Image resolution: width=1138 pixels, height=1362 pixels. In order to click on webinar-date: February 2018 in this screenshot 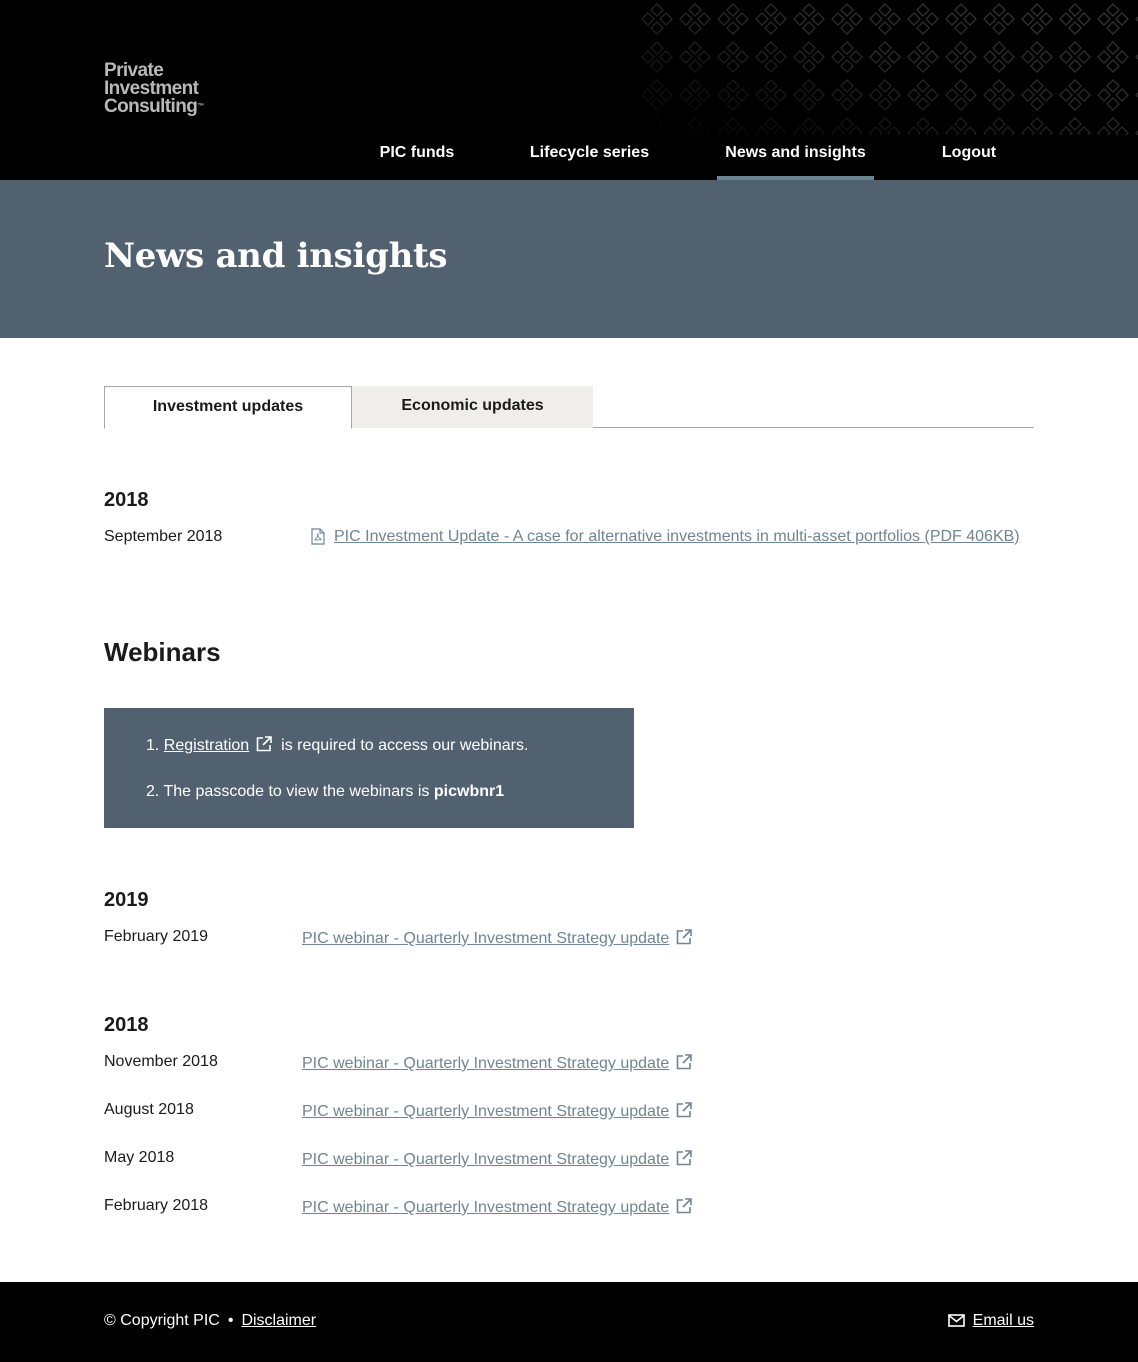, I will do `click(156, 1205)`.